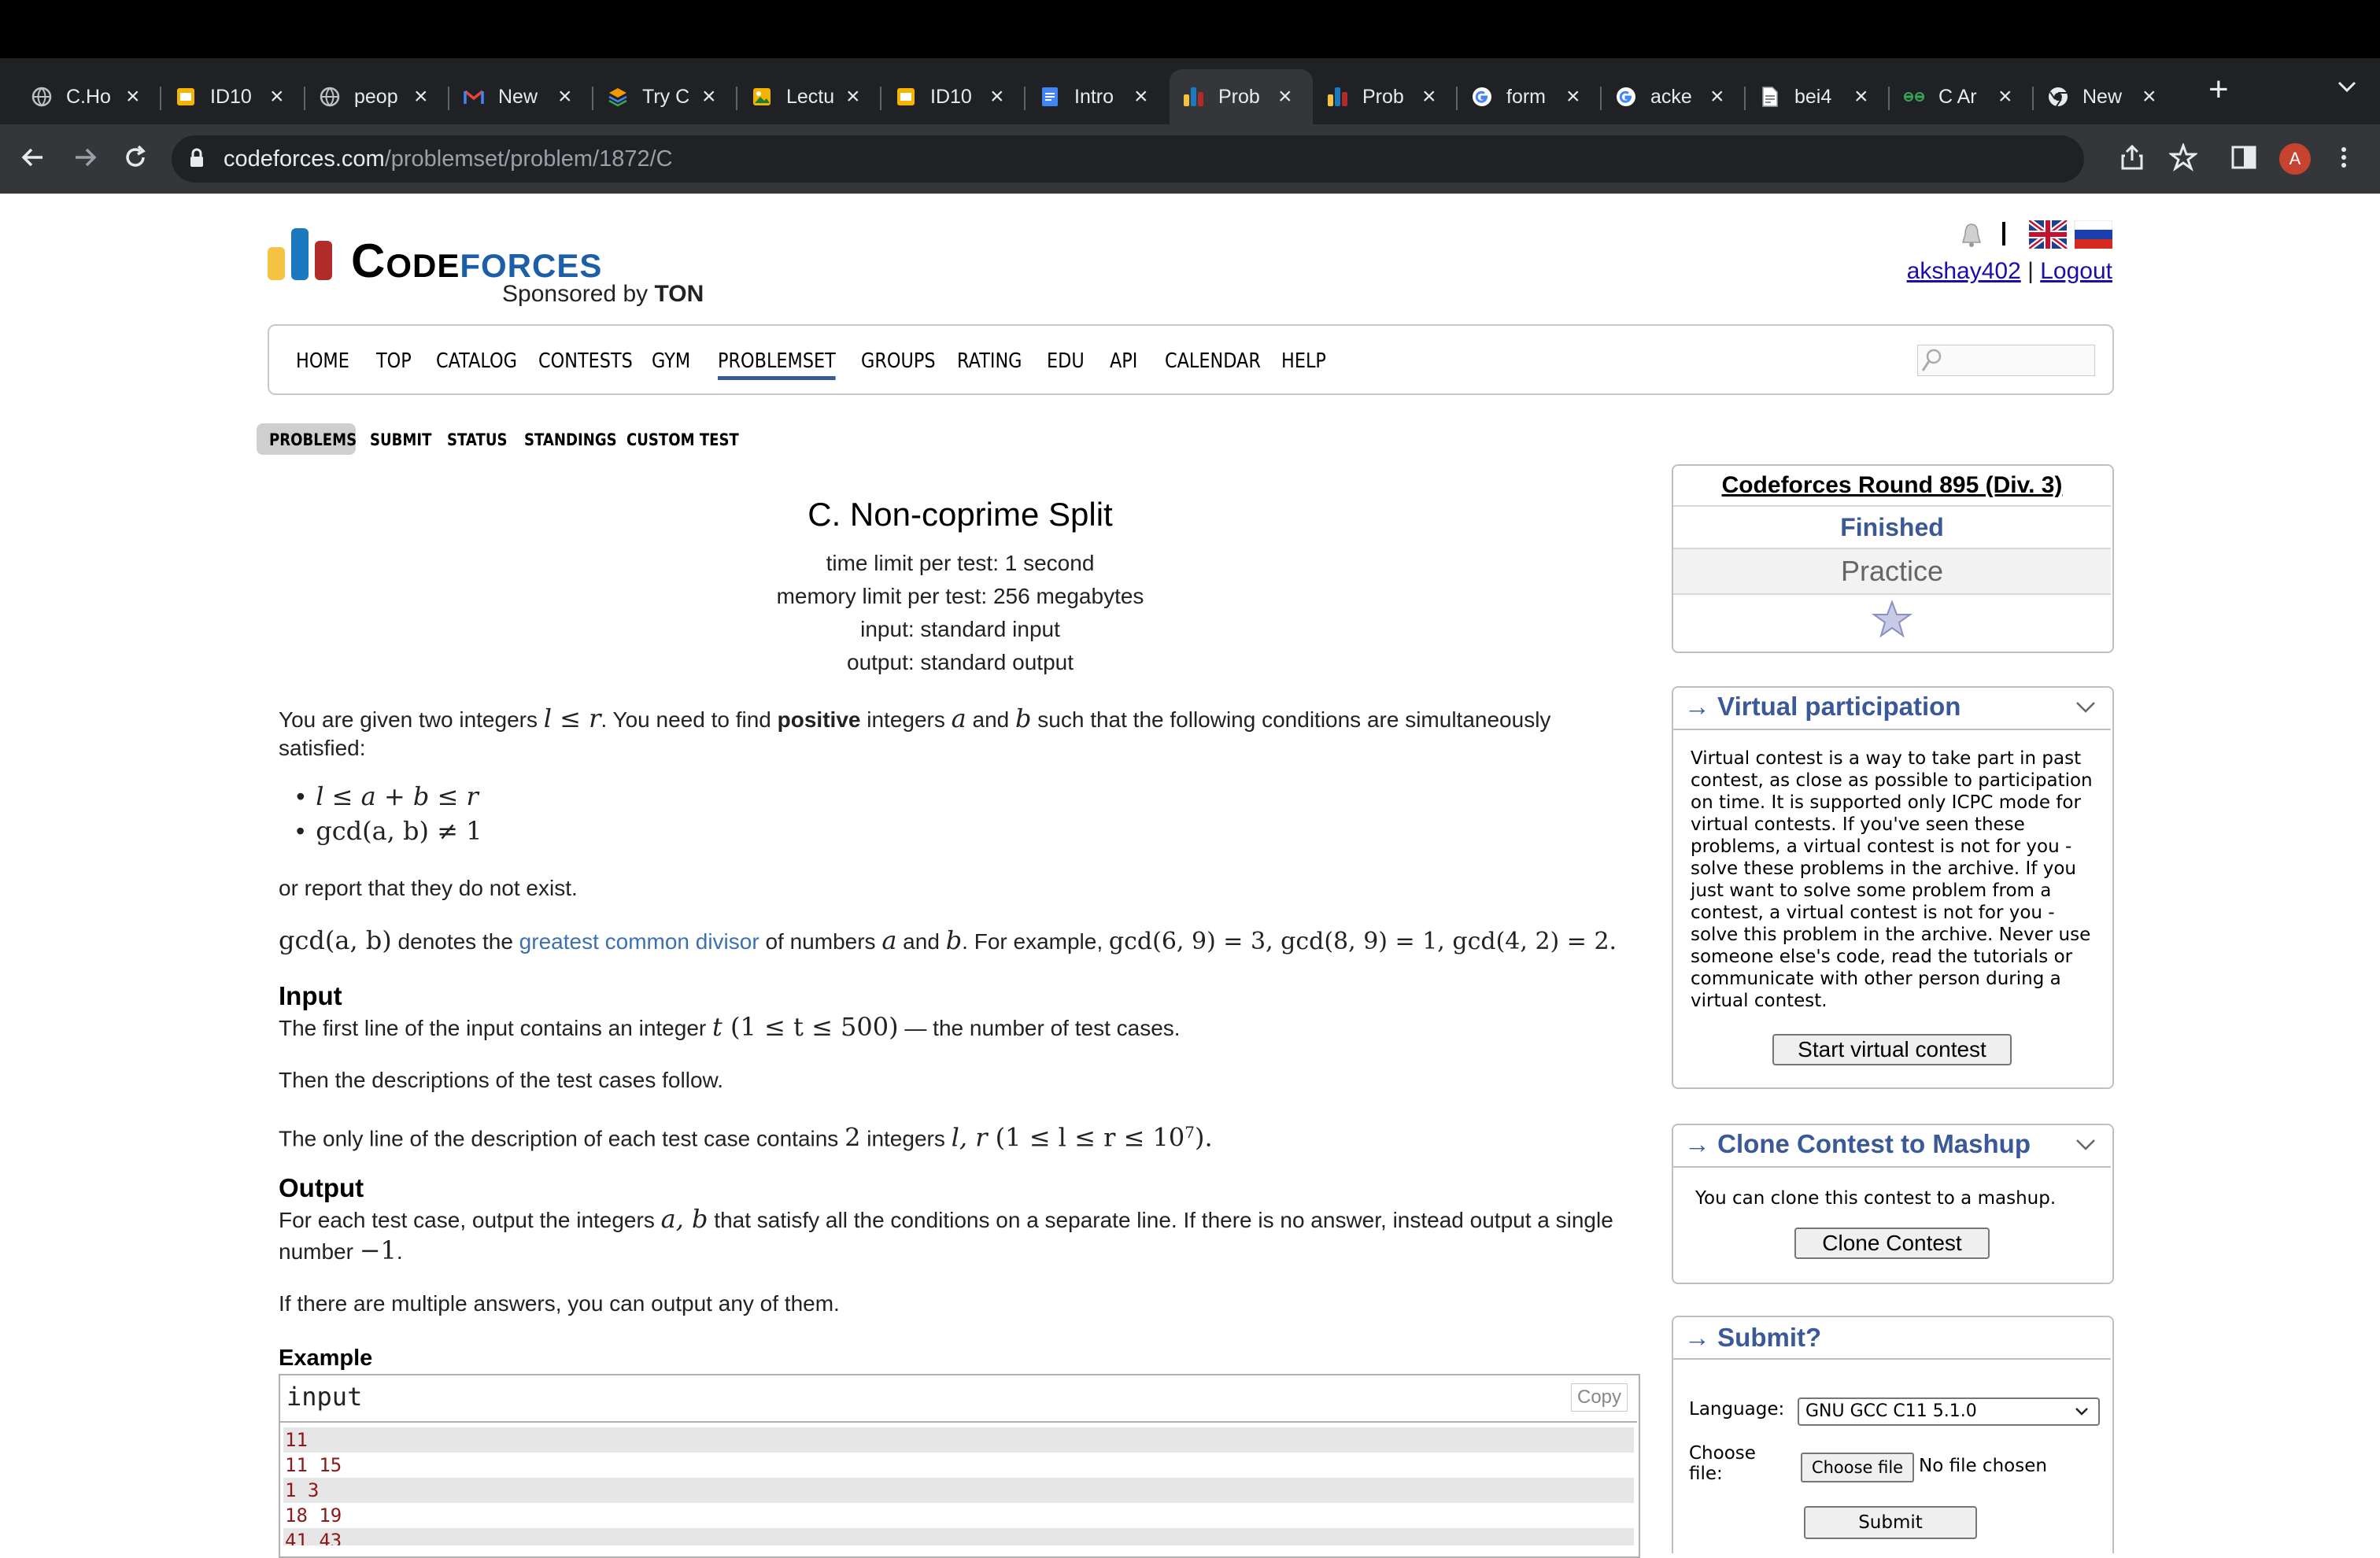 The image size is (2380, 1558). I want to click on menu-api: API, so click(1123, 361).